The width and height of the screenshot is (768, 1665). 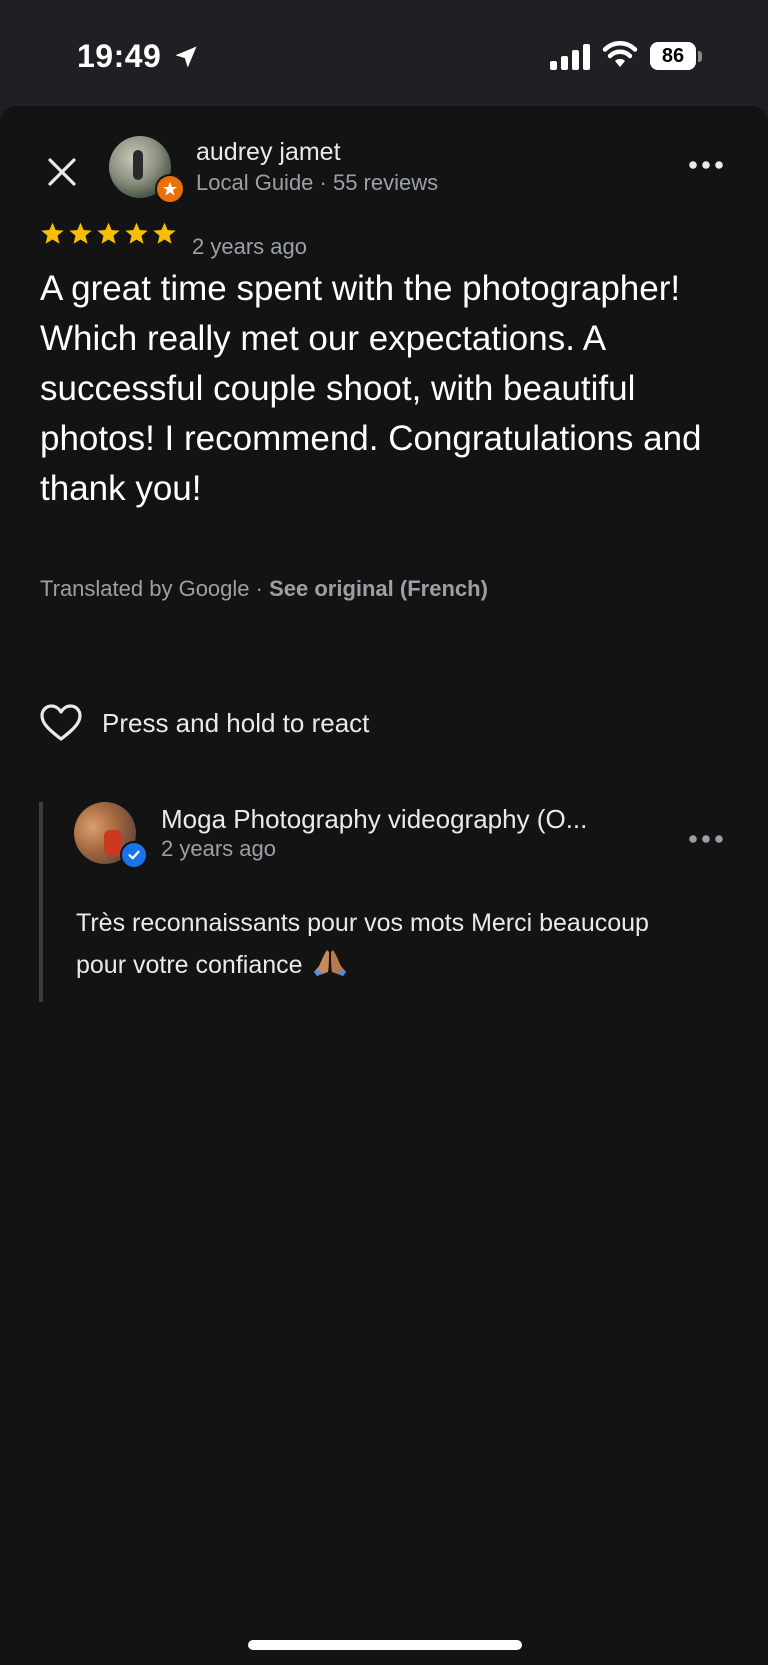 I want to click on local-guide-badge-icon, so click(x=170, y=189).